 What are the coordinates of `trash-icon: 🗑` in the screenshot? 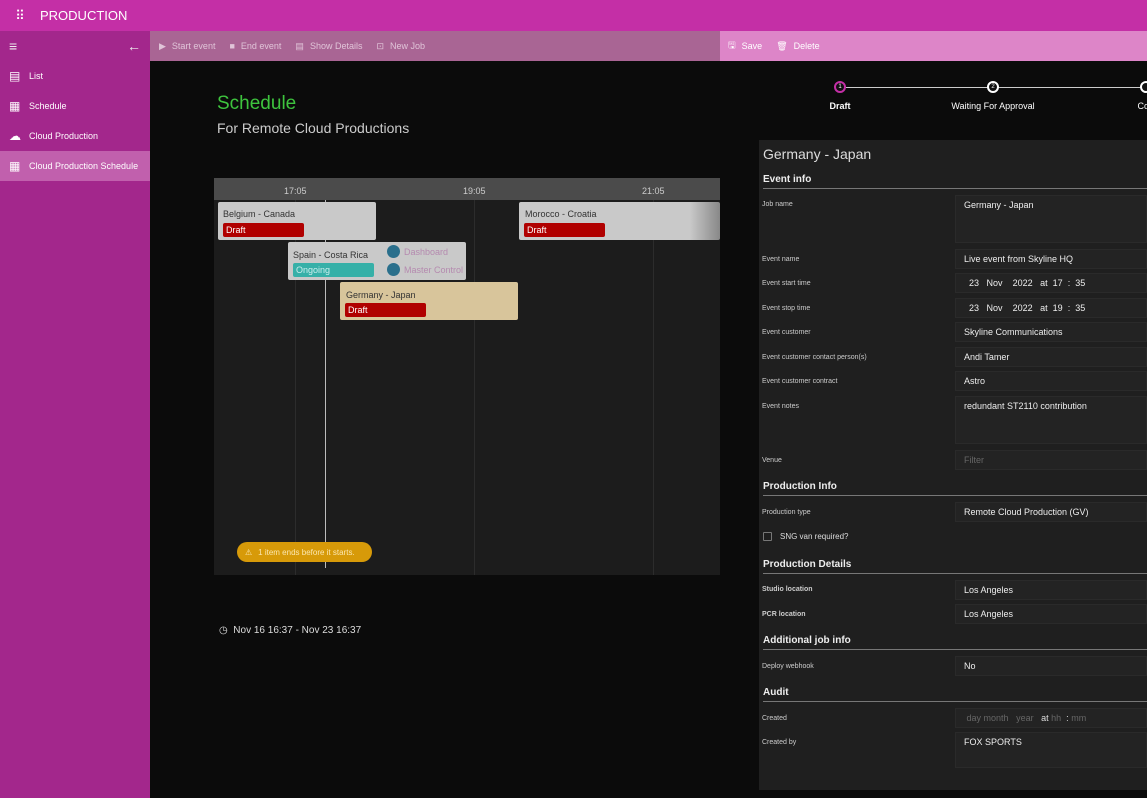 It's located at (782, 45).